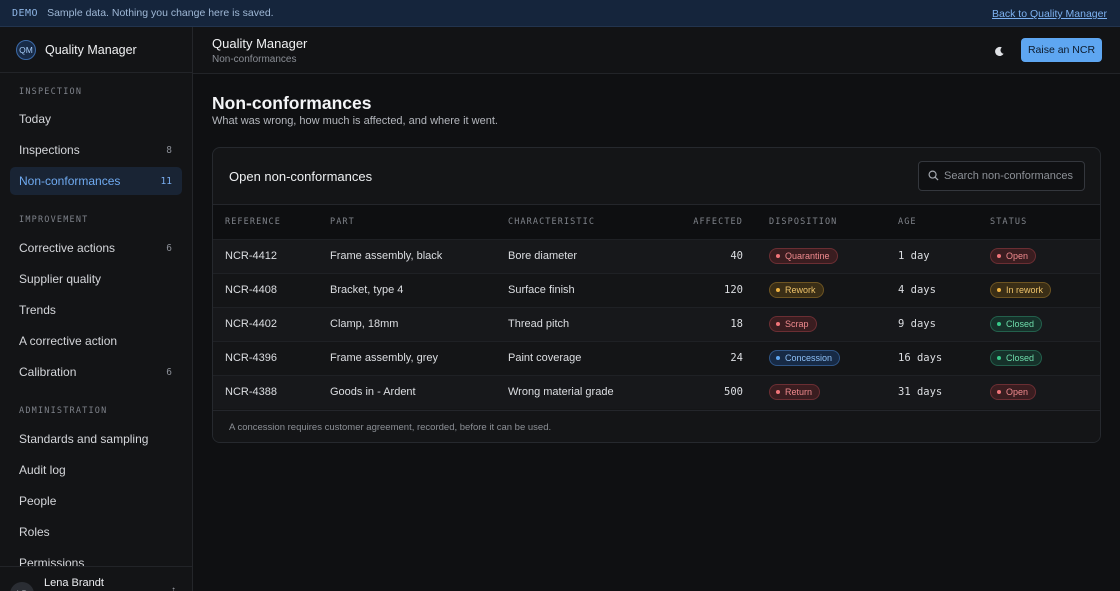  What do you see at coordinates (74, 583) in the screenshot?
I see `user-name: Lena Brandt` at bounding box center [74, 583].